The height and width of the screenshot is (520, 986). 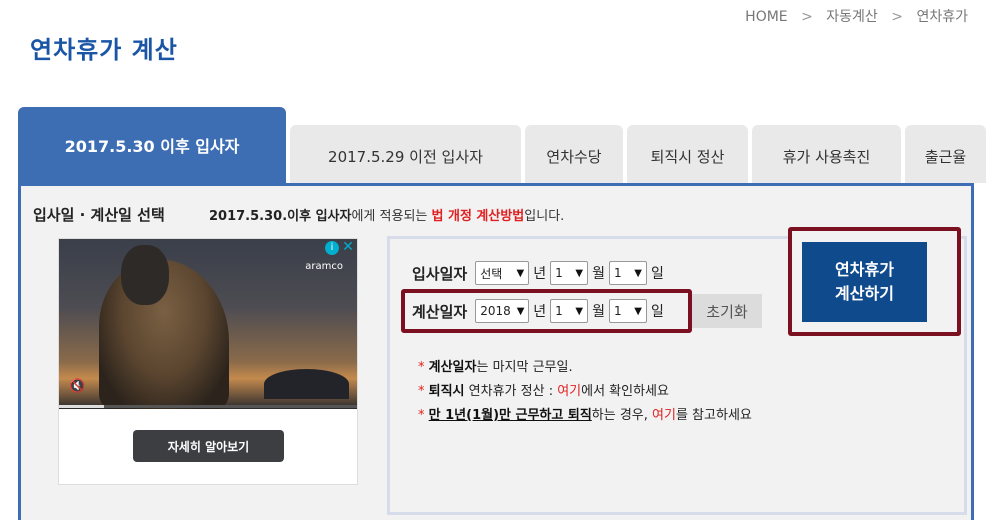 I want to click on calc-date-row: 계산일자 2018 ▼ 년 1 ▼ 월 1 ▼ 일, so click(x=540, y=311).